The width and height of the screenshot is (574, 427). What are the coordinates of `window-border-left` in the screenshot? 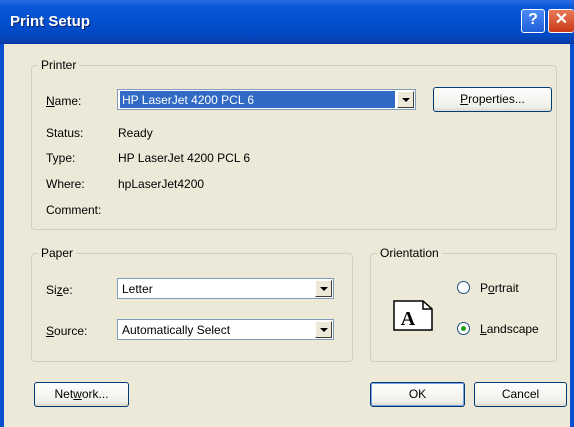 It's located at (2, 235).